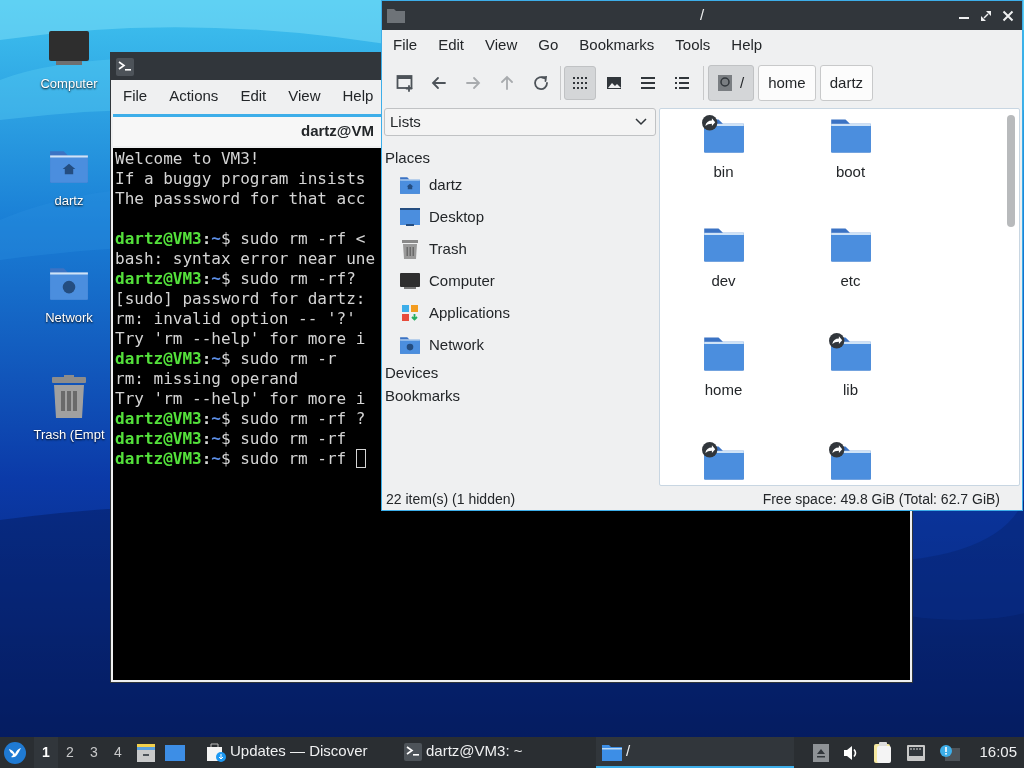 This screenshot has height=768, width=1024. I want to click on sidebar-section-header: Bookmarks, so click(520, 395).